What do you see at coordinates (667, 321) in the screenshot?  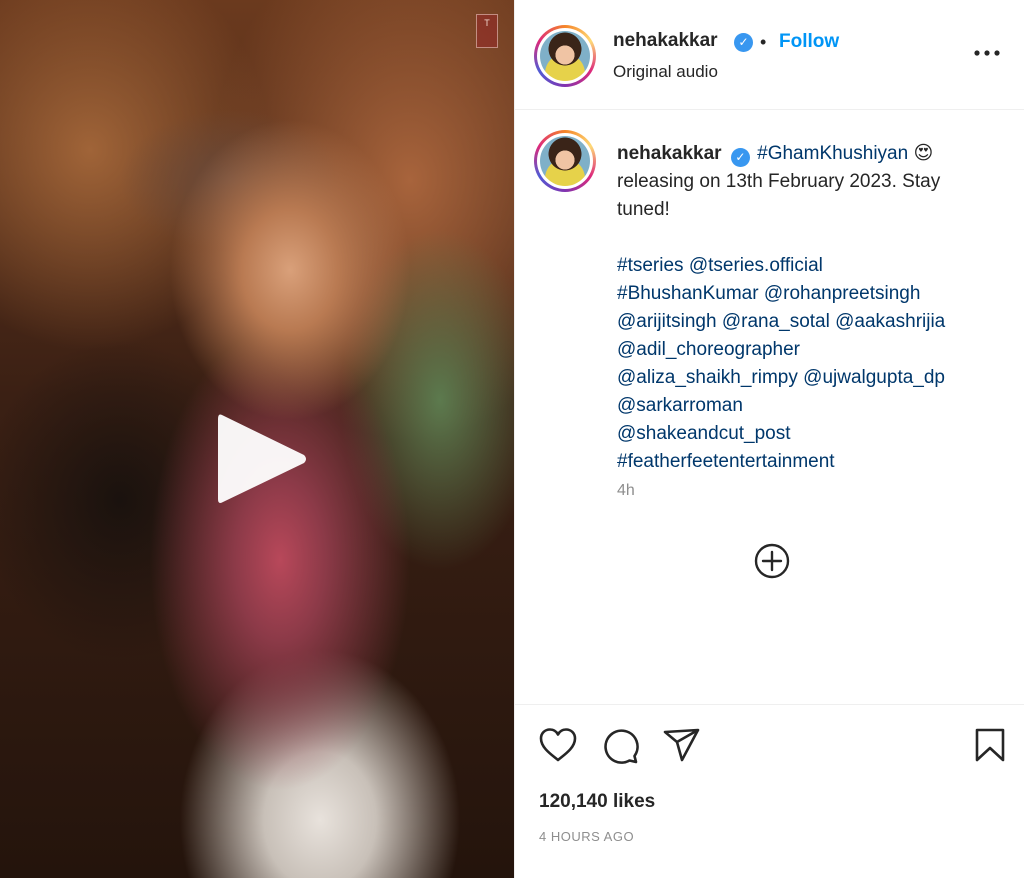 I see `tag-link: @arijitsingh` at bounding box center [667, 321].